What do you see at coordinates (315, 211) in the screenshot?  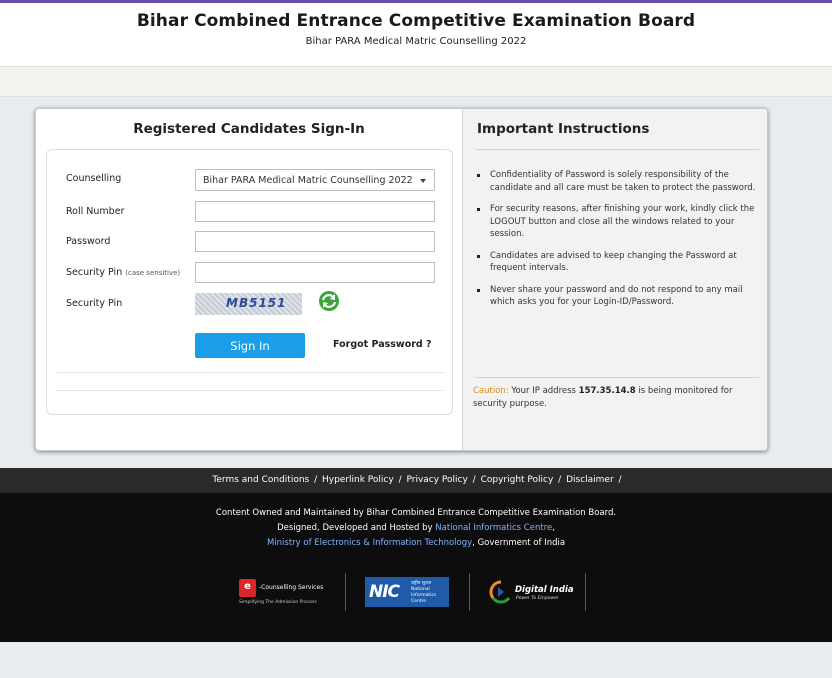 I see `roll-number-input` at bounding box center [315, 211].